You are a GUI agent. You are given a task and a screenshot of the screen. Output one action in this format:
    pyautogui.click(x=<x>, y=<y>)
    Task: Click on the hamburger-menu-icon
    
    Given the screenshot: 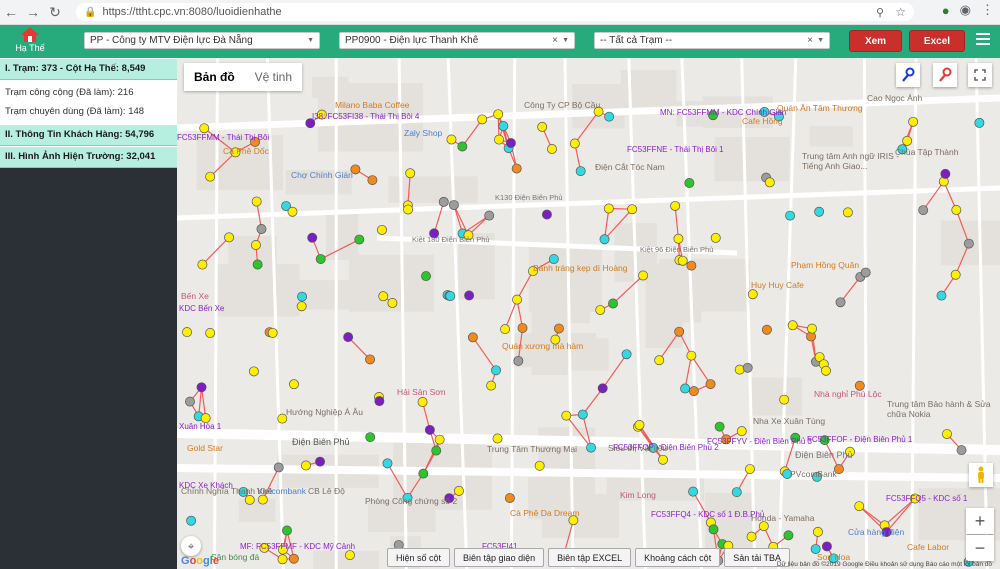 What is the action you would take?
    pyautogui.click(x=983, y=40)
    